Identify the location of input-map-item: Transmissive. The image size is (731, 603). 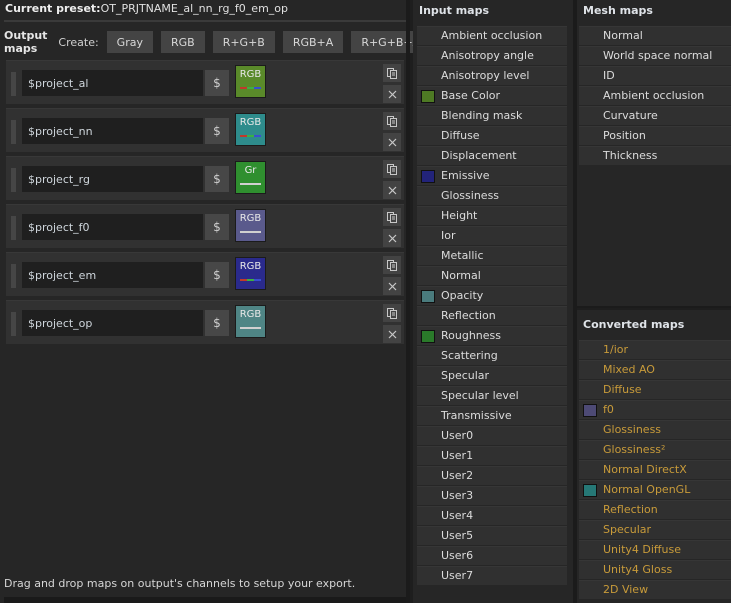
(492, 415).